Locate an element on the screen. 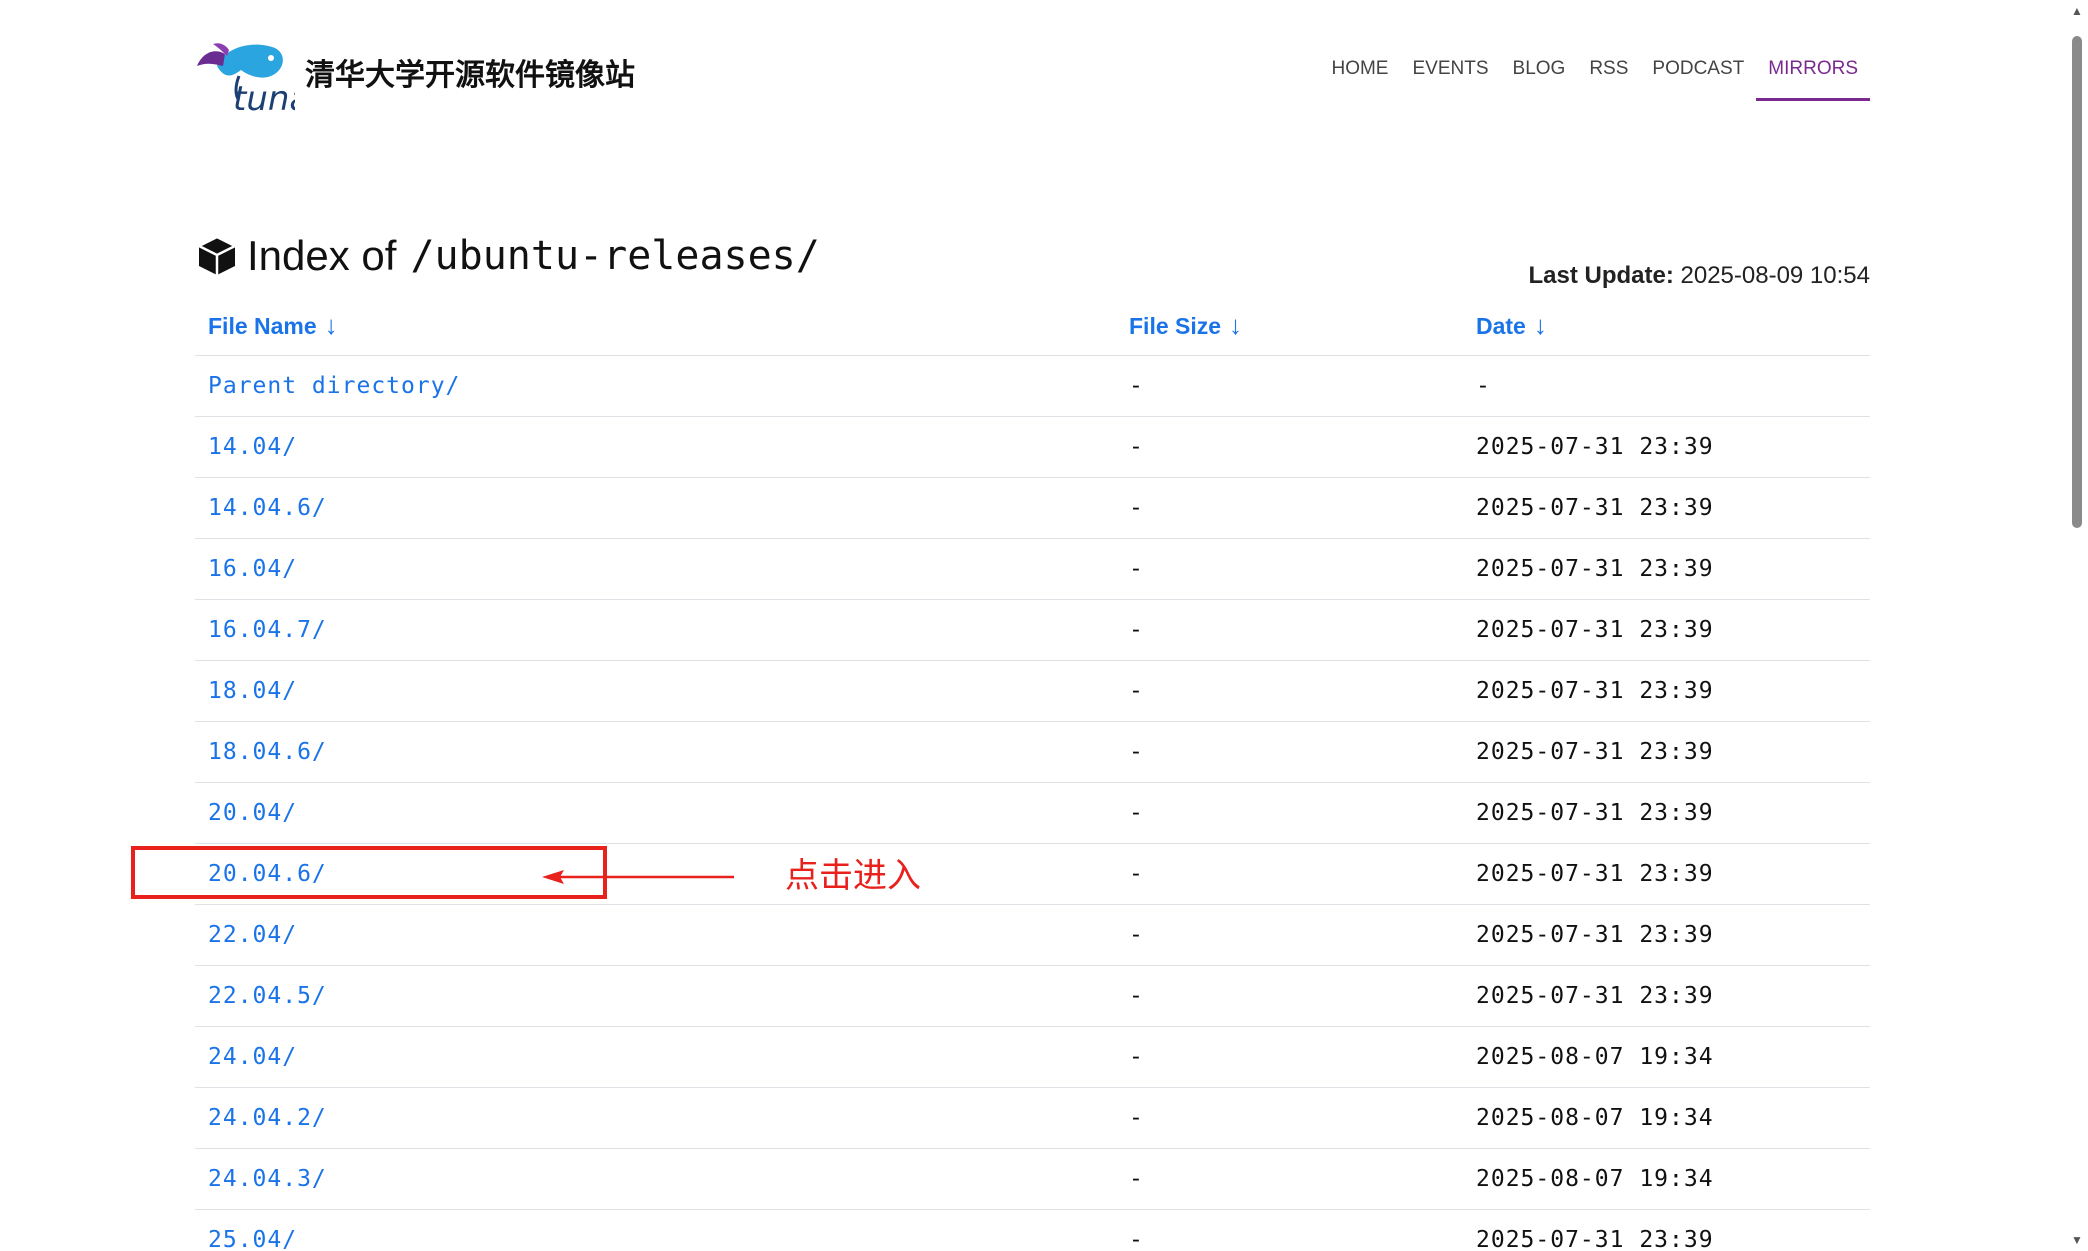 The height and width of the screenshot is (1251, 2088). highlight-box is located at coordinates (369, 872).